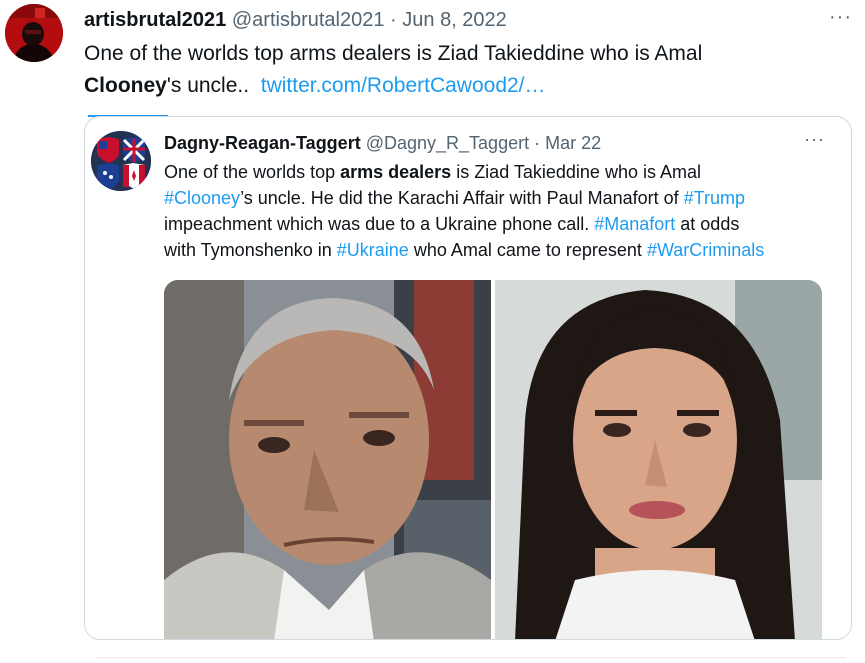 This screenshot has height=663, width=865. What do you see at coordinates (308, 20) in the screenshot?
I see `user-handle: @artisbrutal2021` at bounding box center [308, 20].